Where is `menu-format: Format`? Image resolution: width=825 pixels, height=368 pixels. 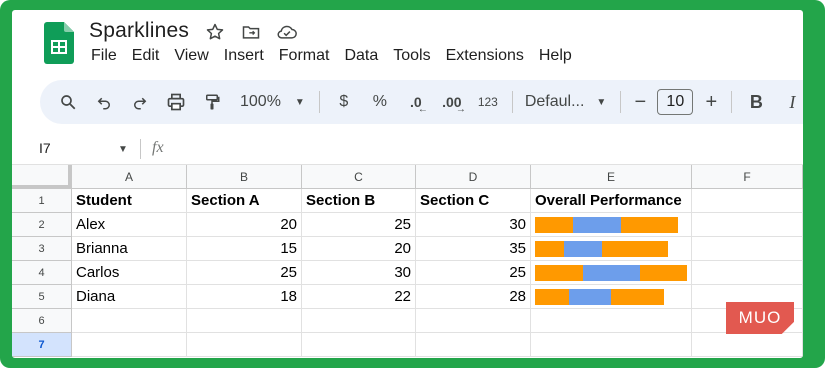 menu-format: Format is located at coordinates (308, 56).